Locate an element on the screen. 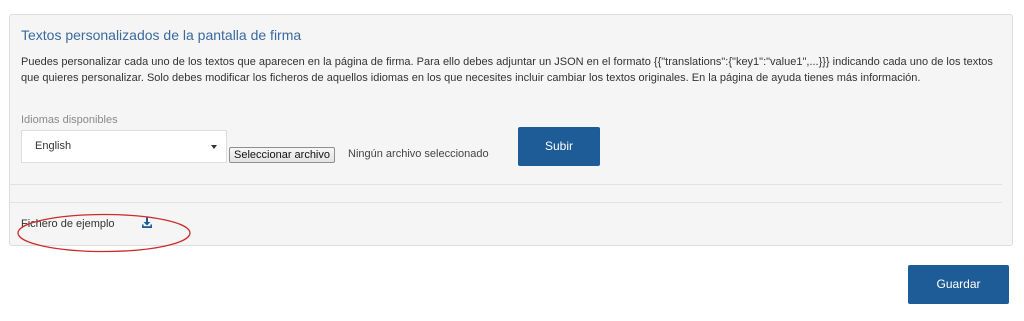 This screenshot has width=1024, height=321. choose-file-button: Seleccionar archivo is located at coordinates (282, 155).